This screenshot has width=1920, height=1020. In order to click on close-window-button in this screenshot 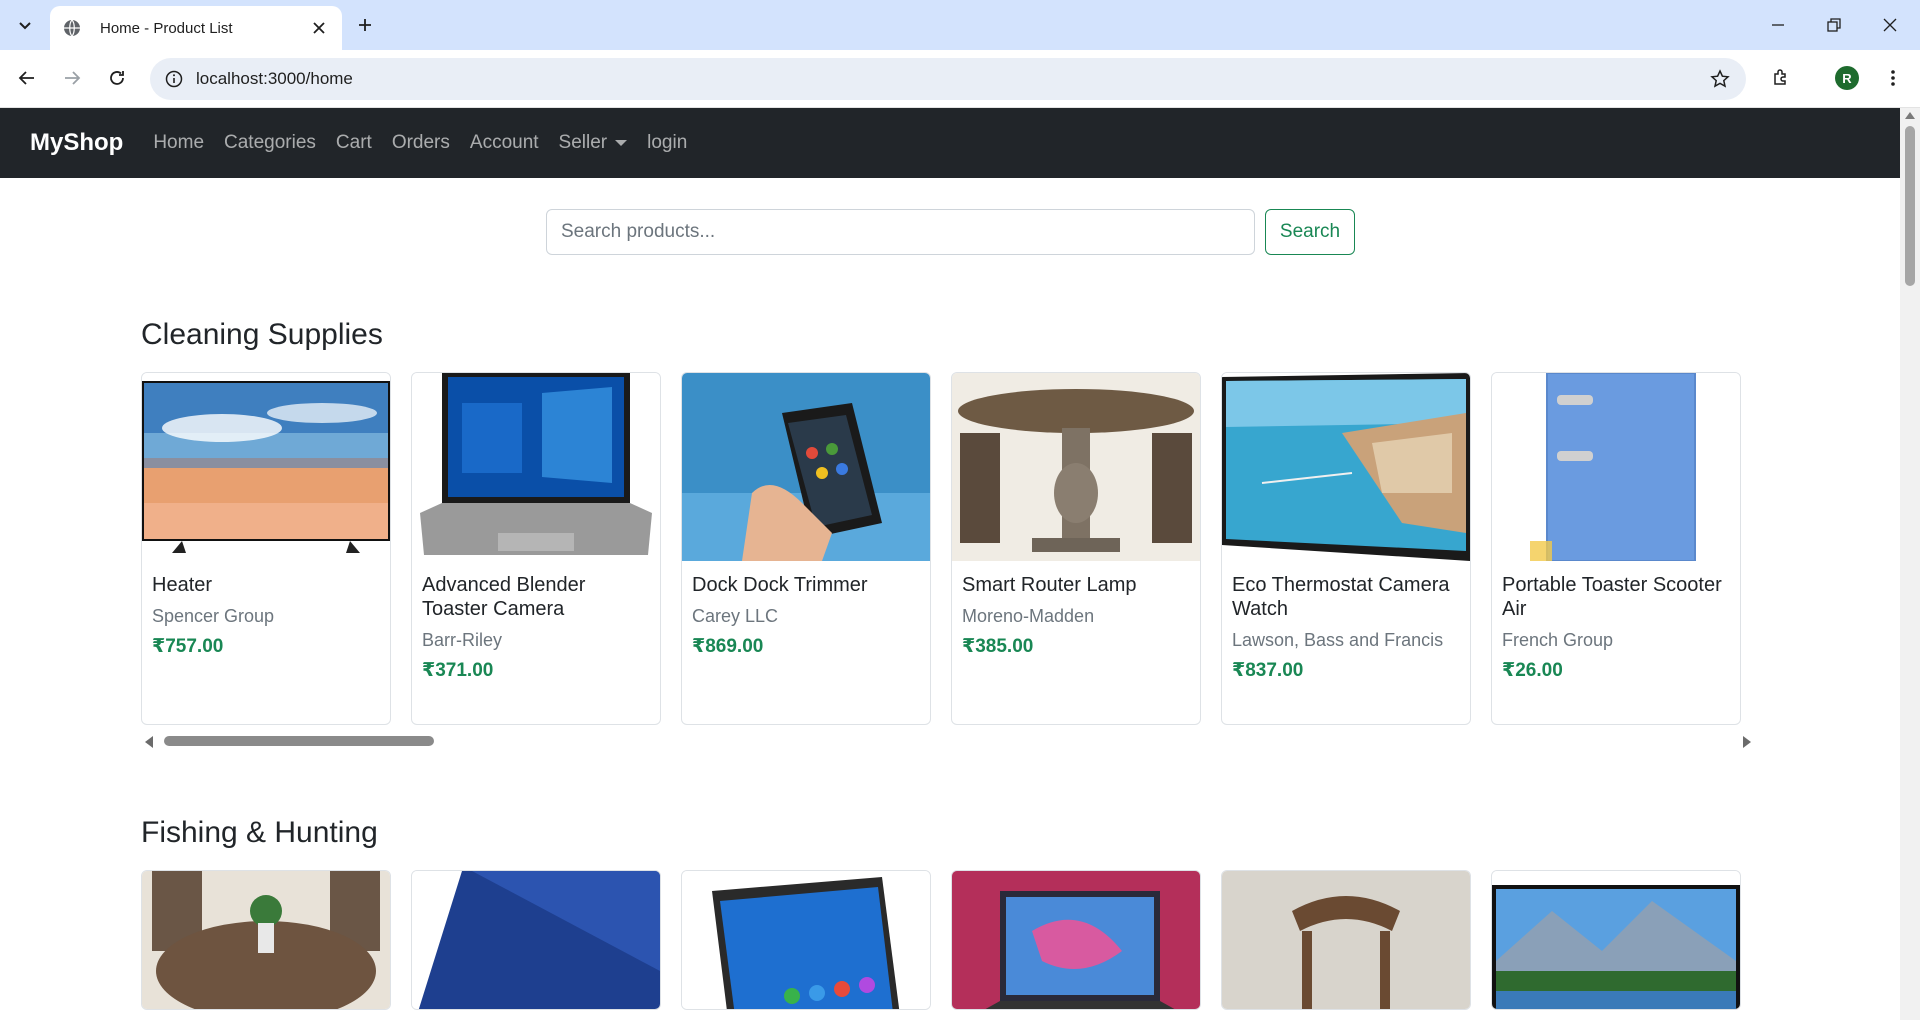, I will do `click(1890, 25)`.